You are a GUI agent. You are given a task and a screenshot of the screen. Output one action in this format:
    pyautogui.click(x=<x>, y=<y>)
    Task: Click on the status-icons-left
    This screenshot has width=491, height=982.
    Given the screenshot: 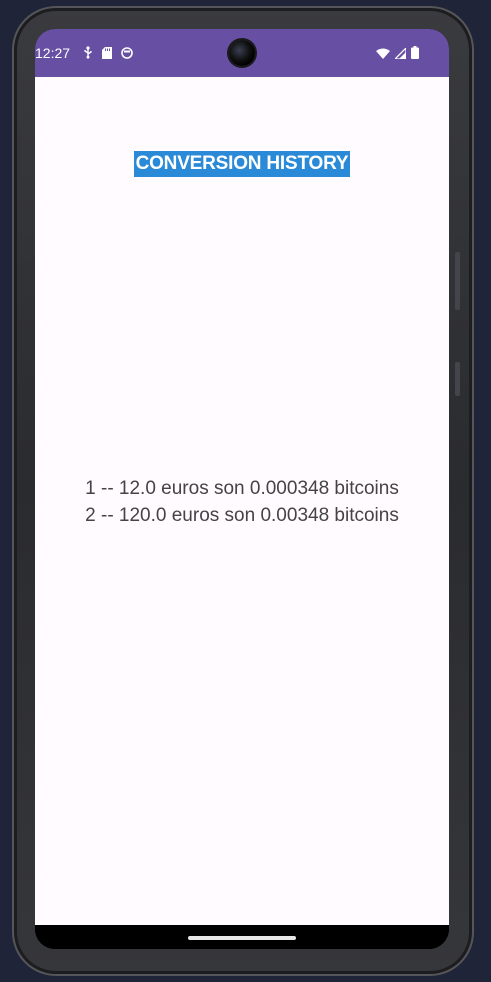 What is the action you would take?
    pyautogui.click(x=108, y=55)
    